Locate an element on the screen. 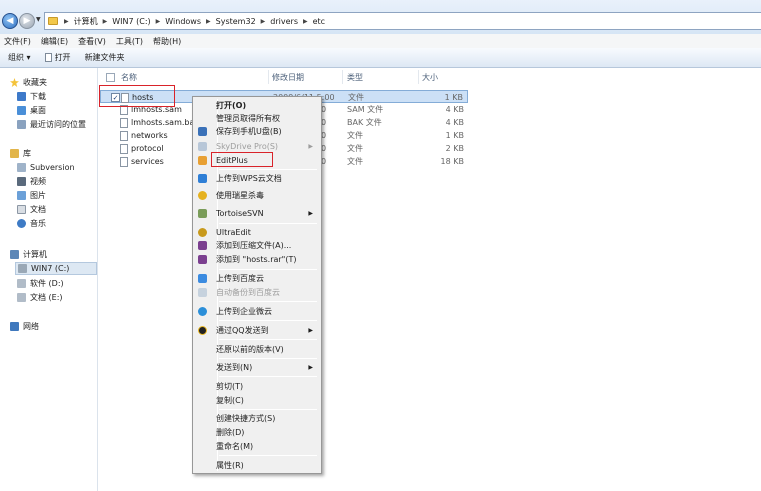  nav-libraries: 库 is located at coordinates (20, 153).